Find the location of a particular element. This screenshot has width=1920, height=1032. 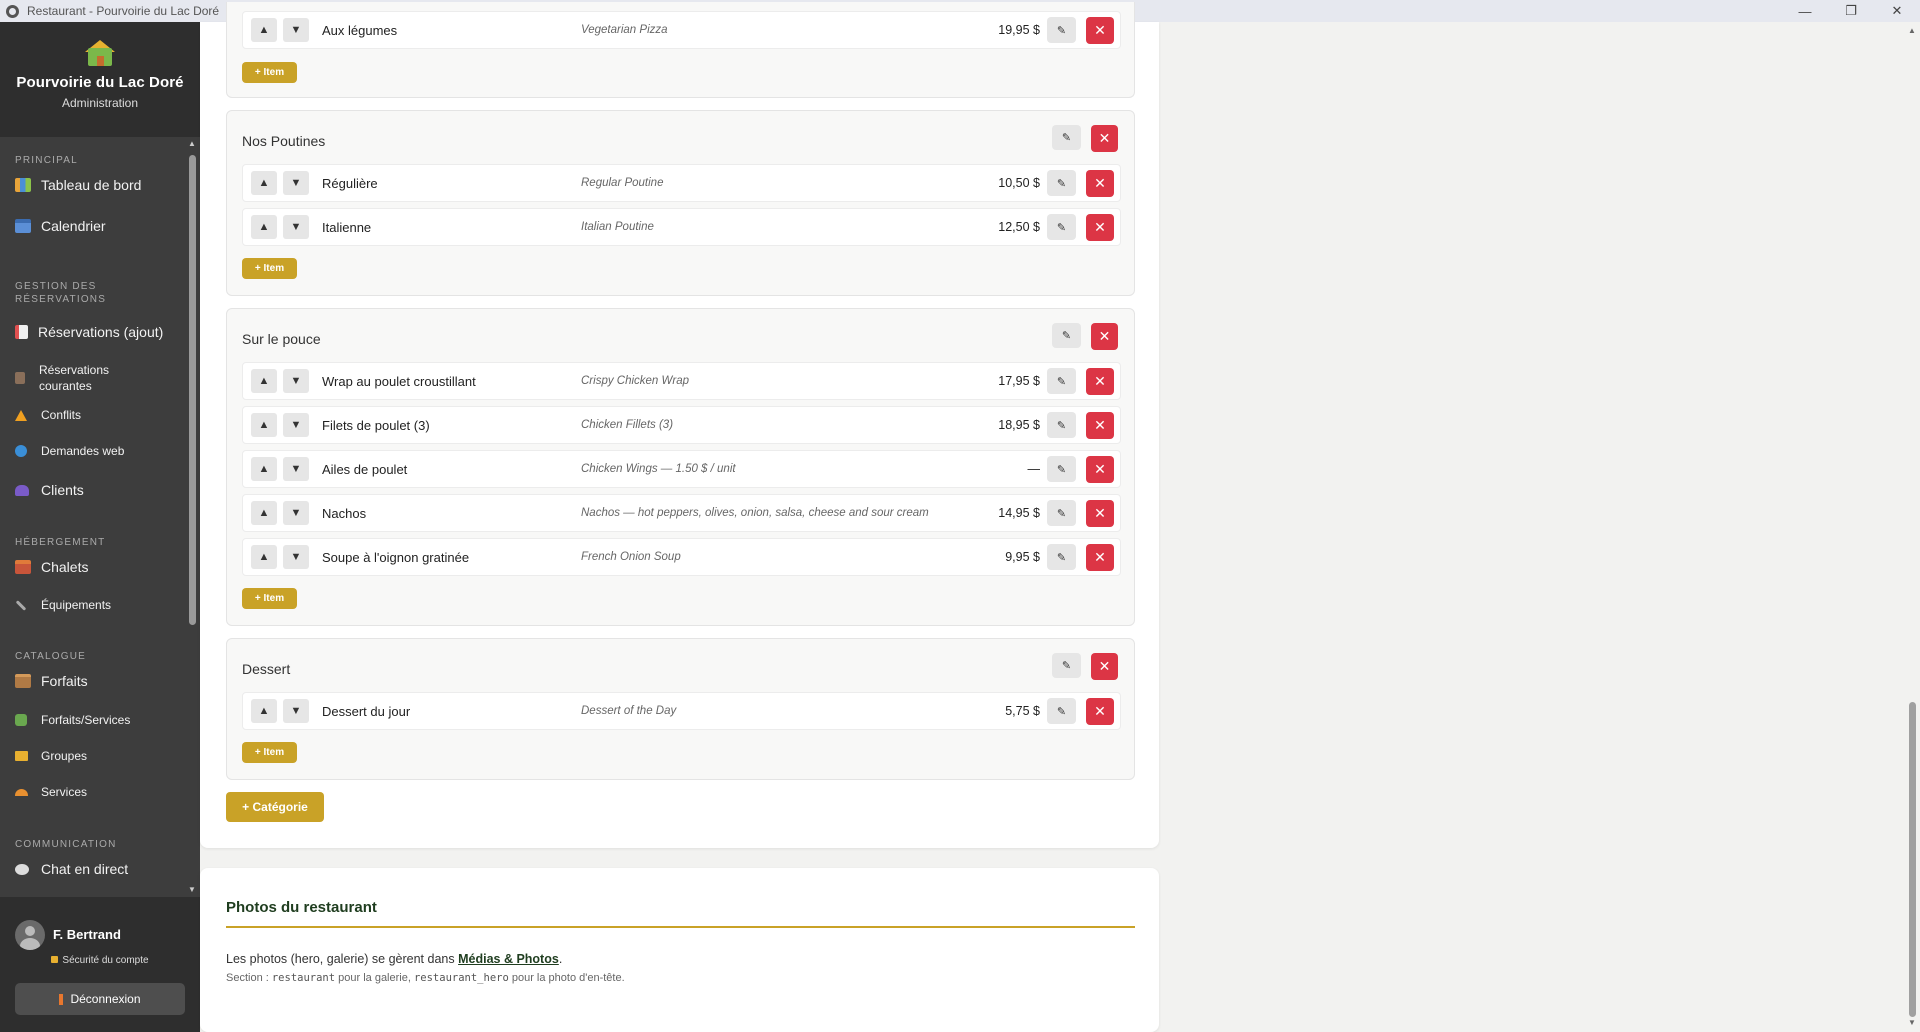

sidebar-item-label: Équipements is located at coordinates (76, 605).